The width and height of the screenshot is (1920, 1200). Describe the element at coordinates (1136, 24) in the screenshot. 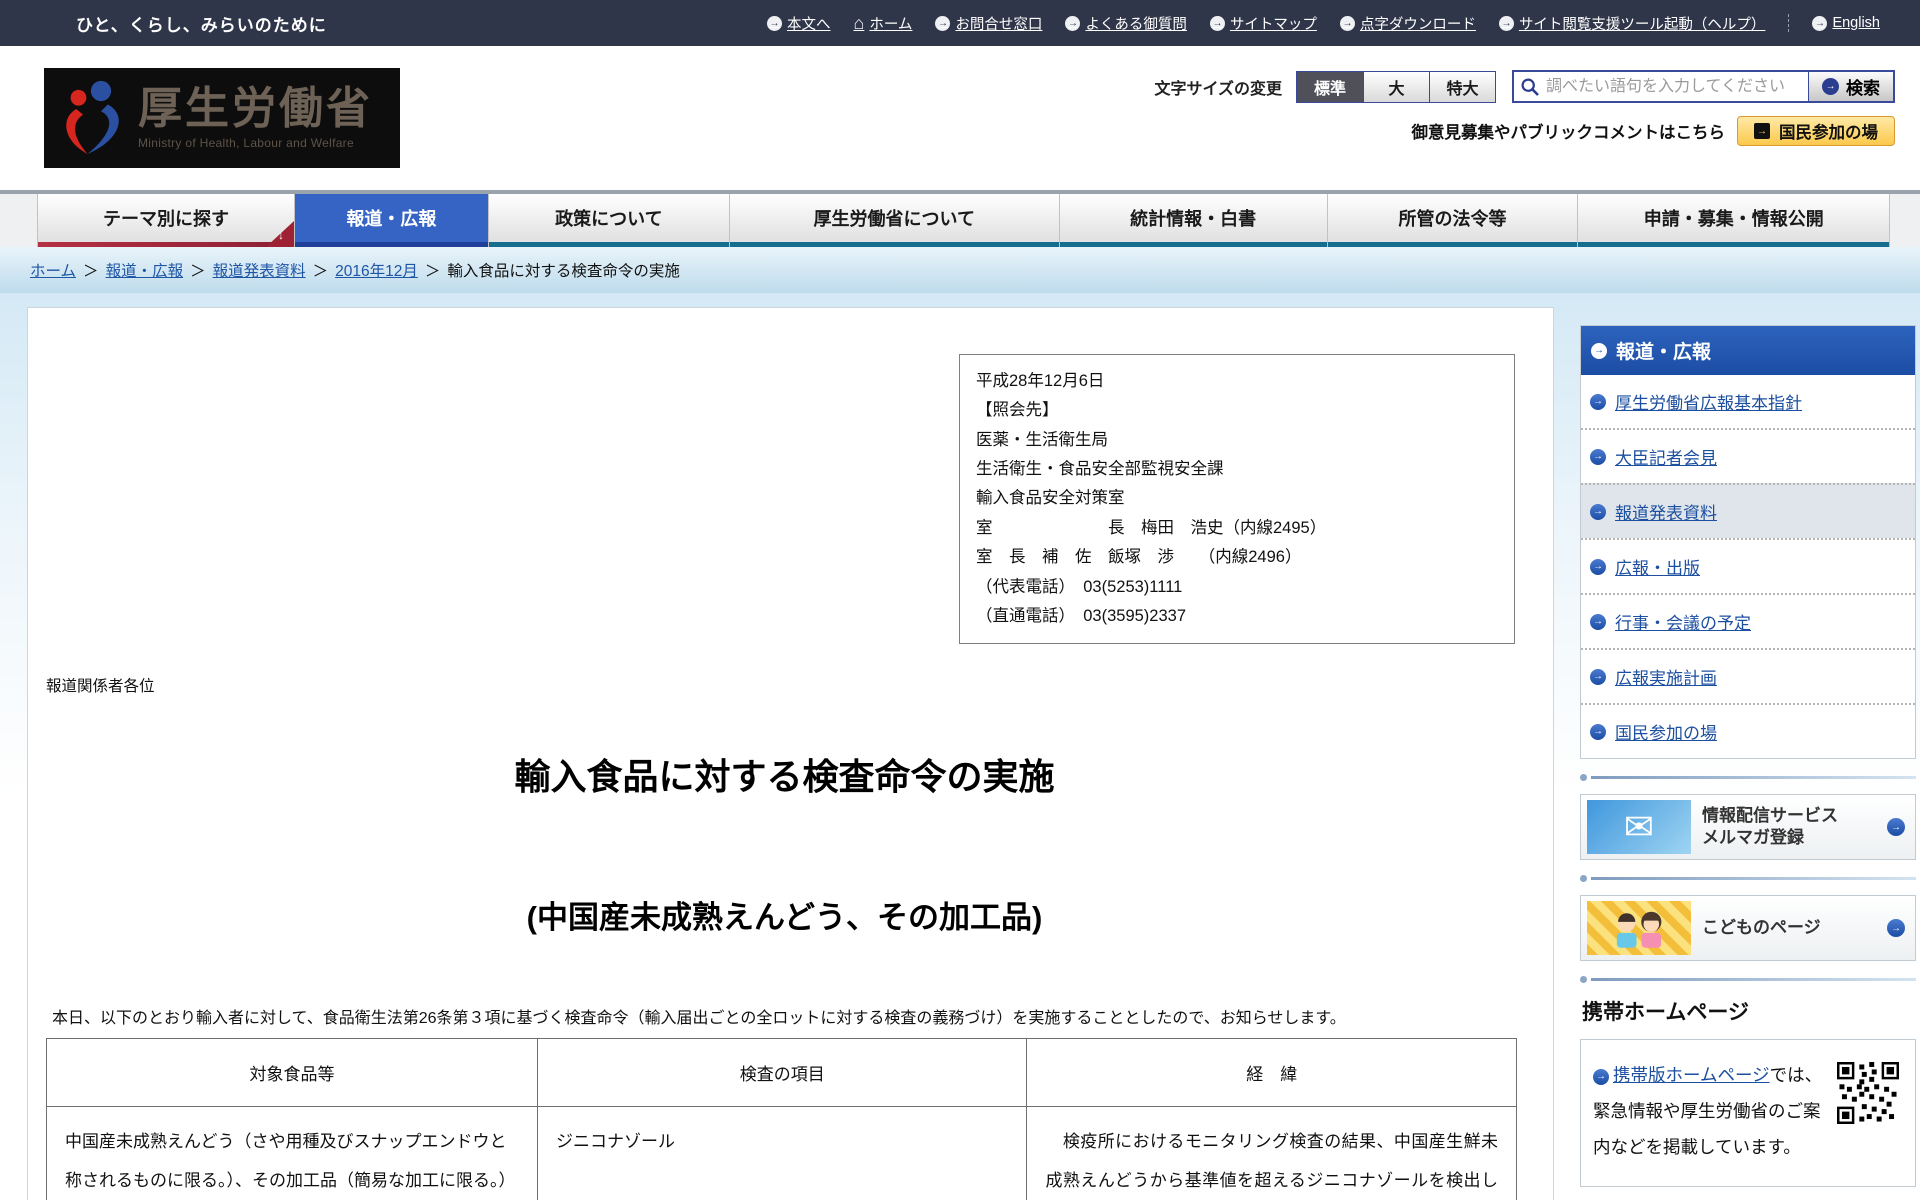

I see `topbar-link-label: よくある御質問` at that location.